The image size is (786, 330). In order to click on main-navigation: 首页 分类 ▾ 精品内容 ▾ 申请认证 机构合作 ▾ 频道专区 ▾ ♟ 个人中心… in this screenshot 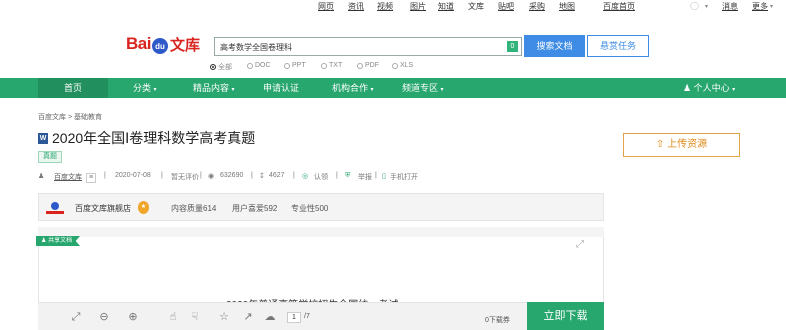, I will do `click(393, 88)`.